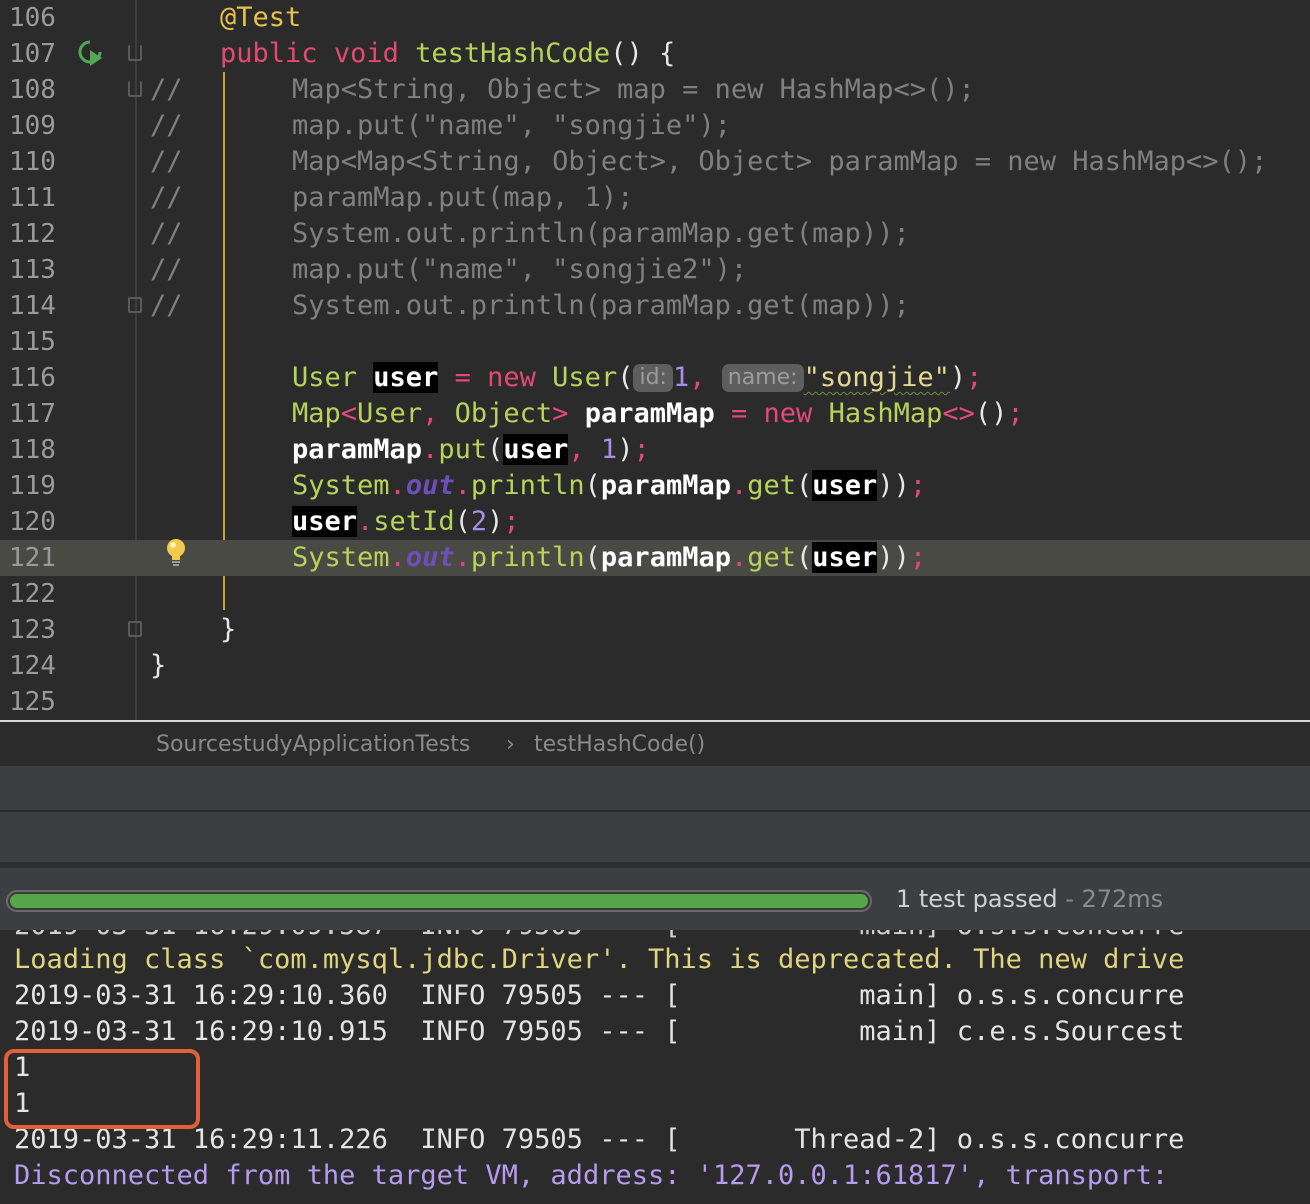 This screenshot has height=1204, width=1310. What do you see at coordinates (655, 18) in the screenshot?
I see `code-line: 106 @Test` at bounding box center [655, 18].